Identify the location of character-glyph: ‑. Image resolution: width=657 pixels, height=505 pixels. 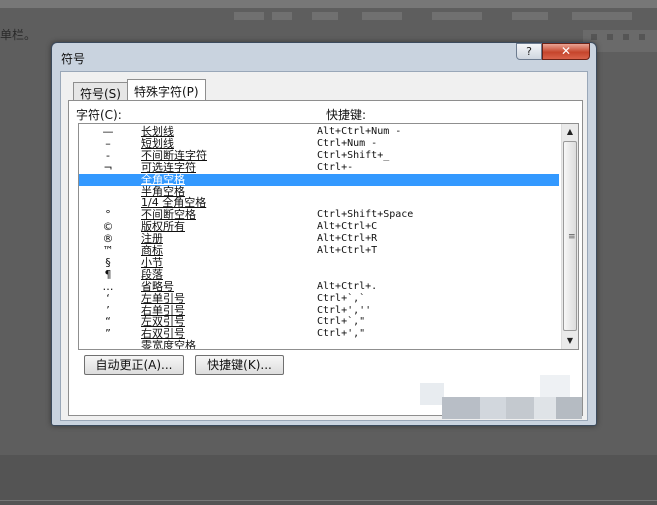
(108, 155).